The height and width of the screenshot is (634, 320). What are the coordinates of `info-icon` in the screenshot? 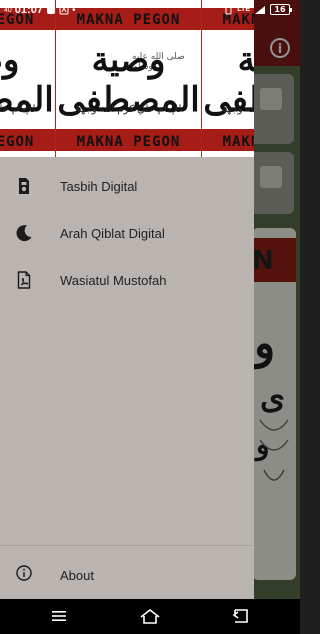 It's located at (24, 573).